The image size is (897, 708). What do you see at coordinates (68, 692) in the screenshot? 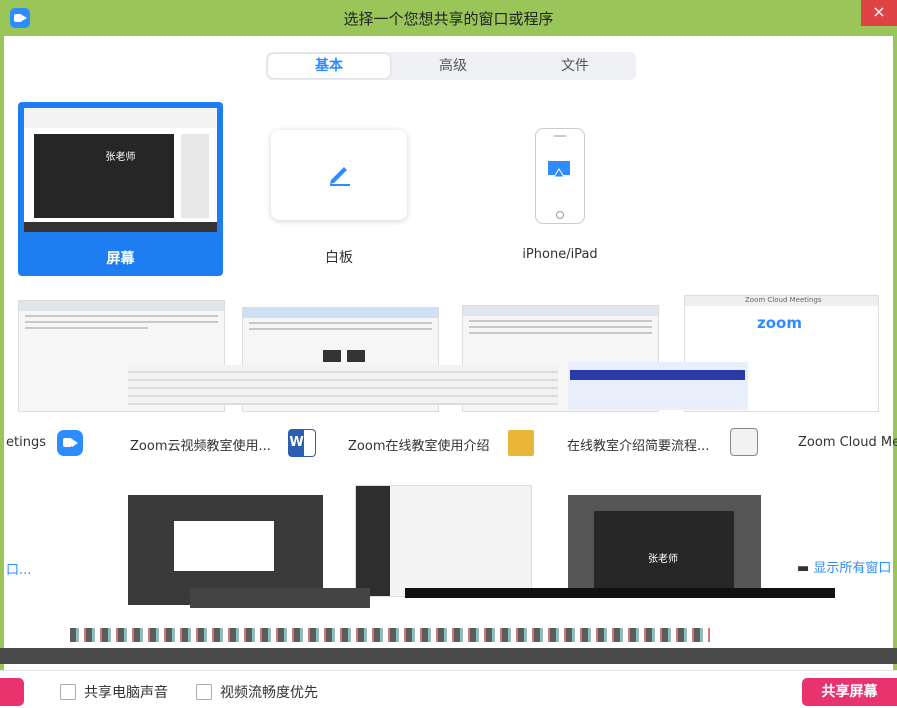
I see `share-audio-checkbox` at bounding box center [68, 692].